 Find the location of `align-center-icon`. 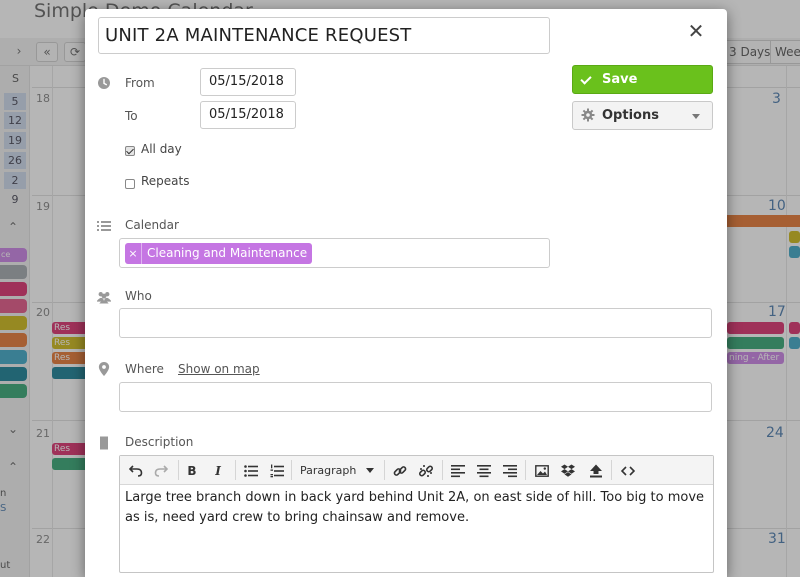

align-center-icon is located at coordinates (484, 471).